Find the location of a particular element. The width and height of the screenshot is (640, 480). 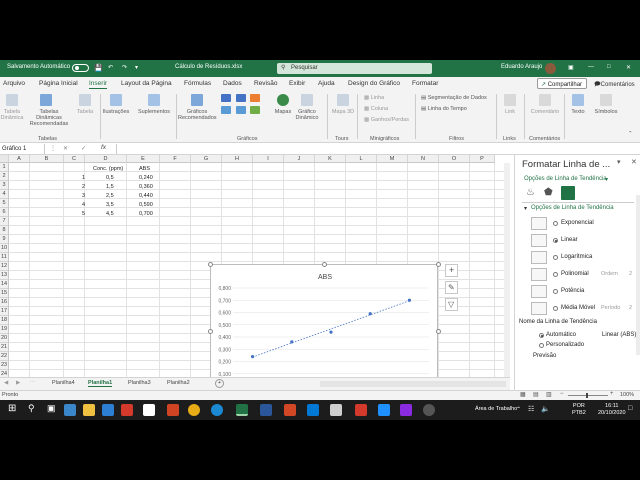

options-icon: ⋮ is located at coordinates (53, 148).